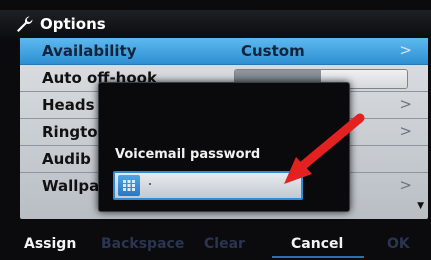 Image resolution: width=431 pixels, height=260 pixels. I want to click on backspace-button: Backspace, so click(142, 244).